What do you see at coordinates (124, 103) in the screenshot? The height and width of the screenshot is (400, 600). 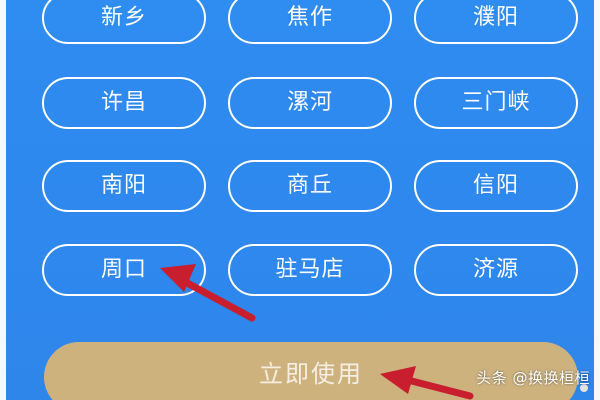 I see `city-button-xuchang: 许昌` at bounding box center [124, 103].